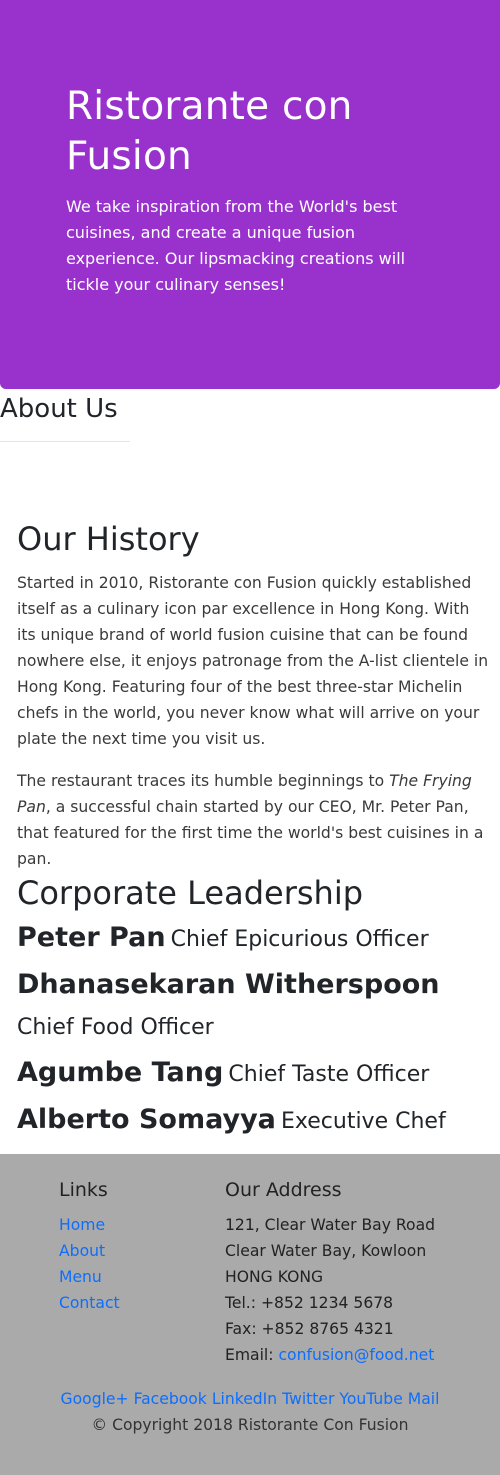  Describe the element at coordinates (329, 1074) in the screenshot. I see `leader-role: Chief Taste Officer` at that location.